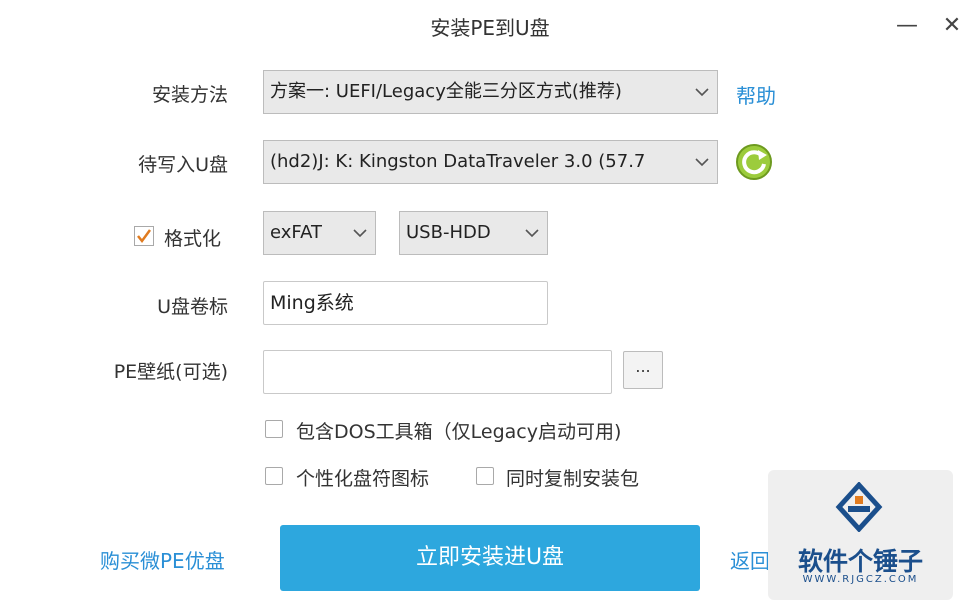 This screenshot has height=612, width=980. What do you see at coordinates (446, 91) in the screenshot?
I see `install-method-value: 方案一: UEFI/Legacy全能三分区方式(推荐)` at bounding box center [446, 91].